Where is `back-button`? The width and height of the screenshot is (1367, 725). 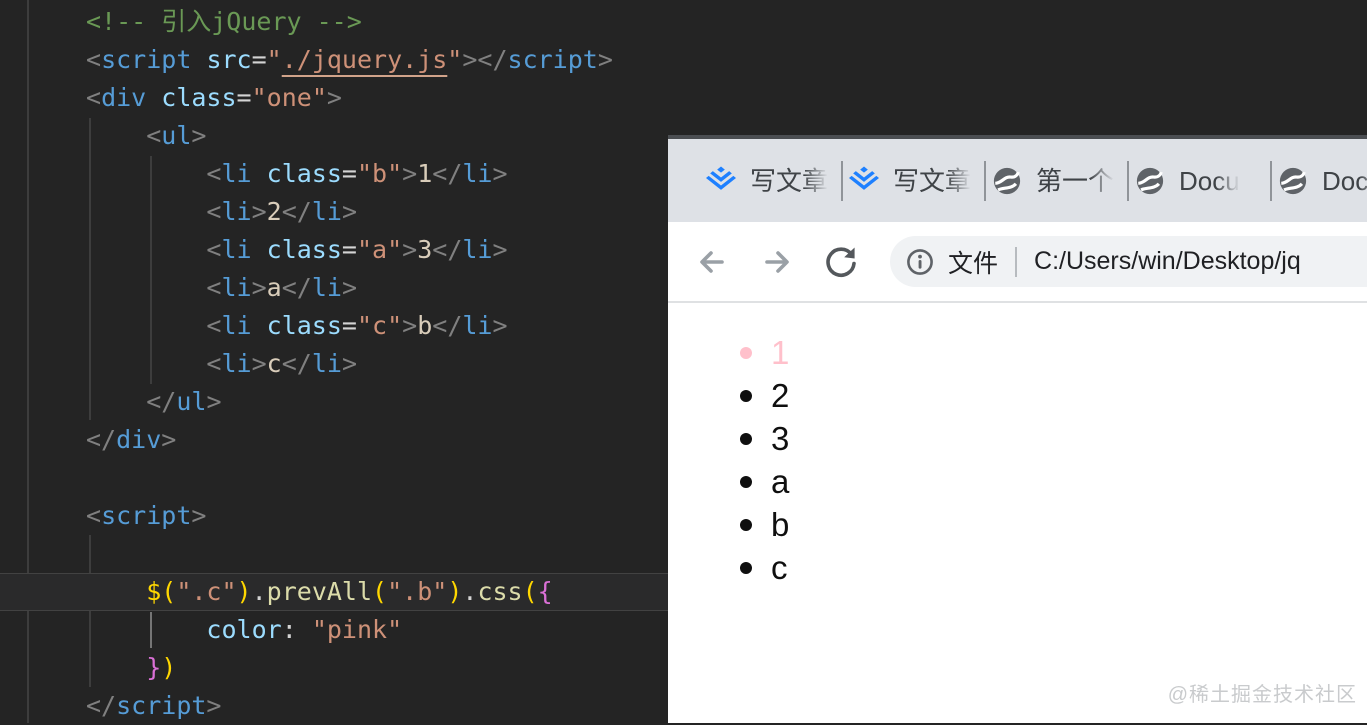 back-button is located at coordinates (712, 262).